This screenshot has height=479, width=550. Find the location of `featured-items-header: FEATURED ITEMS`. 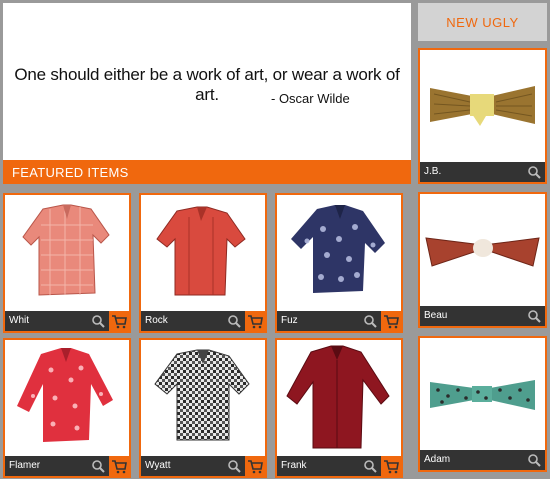

featured-items-header: FEATURED ITEMS is located at coordinates (207, 172).